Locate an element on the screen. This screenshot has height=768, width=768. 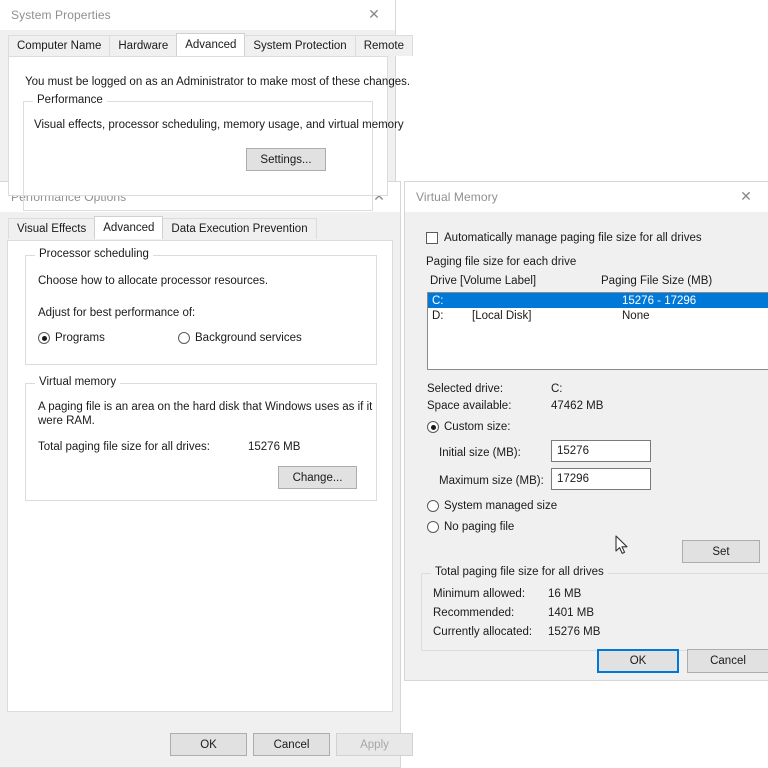
selected-drive-value: C: is located at coordinates (557, 389).